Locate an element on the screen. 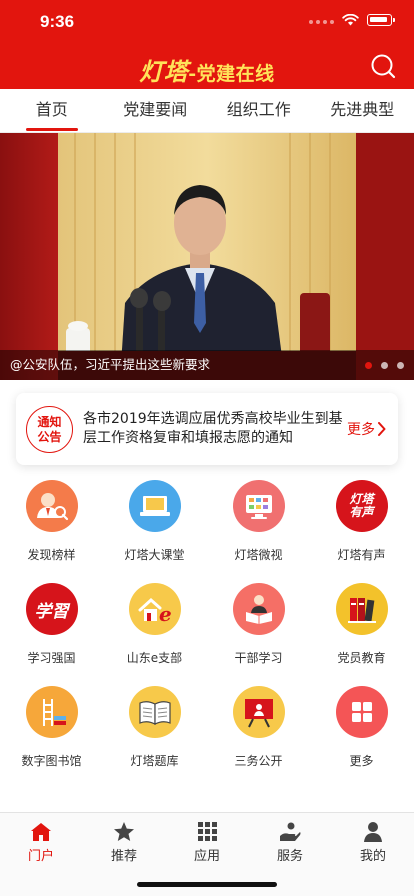 This screenshot has height=896, width=414. grid-label: 党员教育 is located at coordinates (361, 658).